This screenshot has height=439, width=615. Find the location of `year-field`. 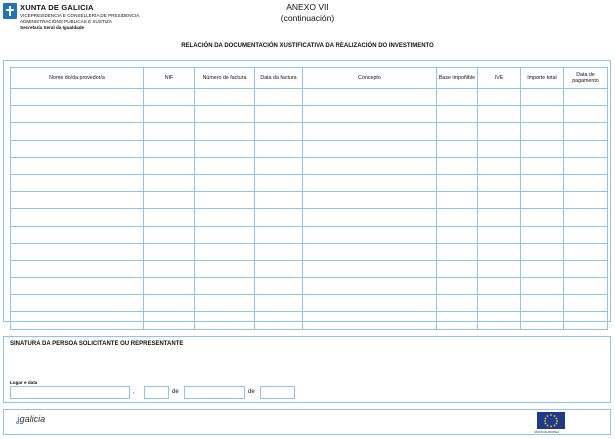

year-field is located at coordinates (277, 392).